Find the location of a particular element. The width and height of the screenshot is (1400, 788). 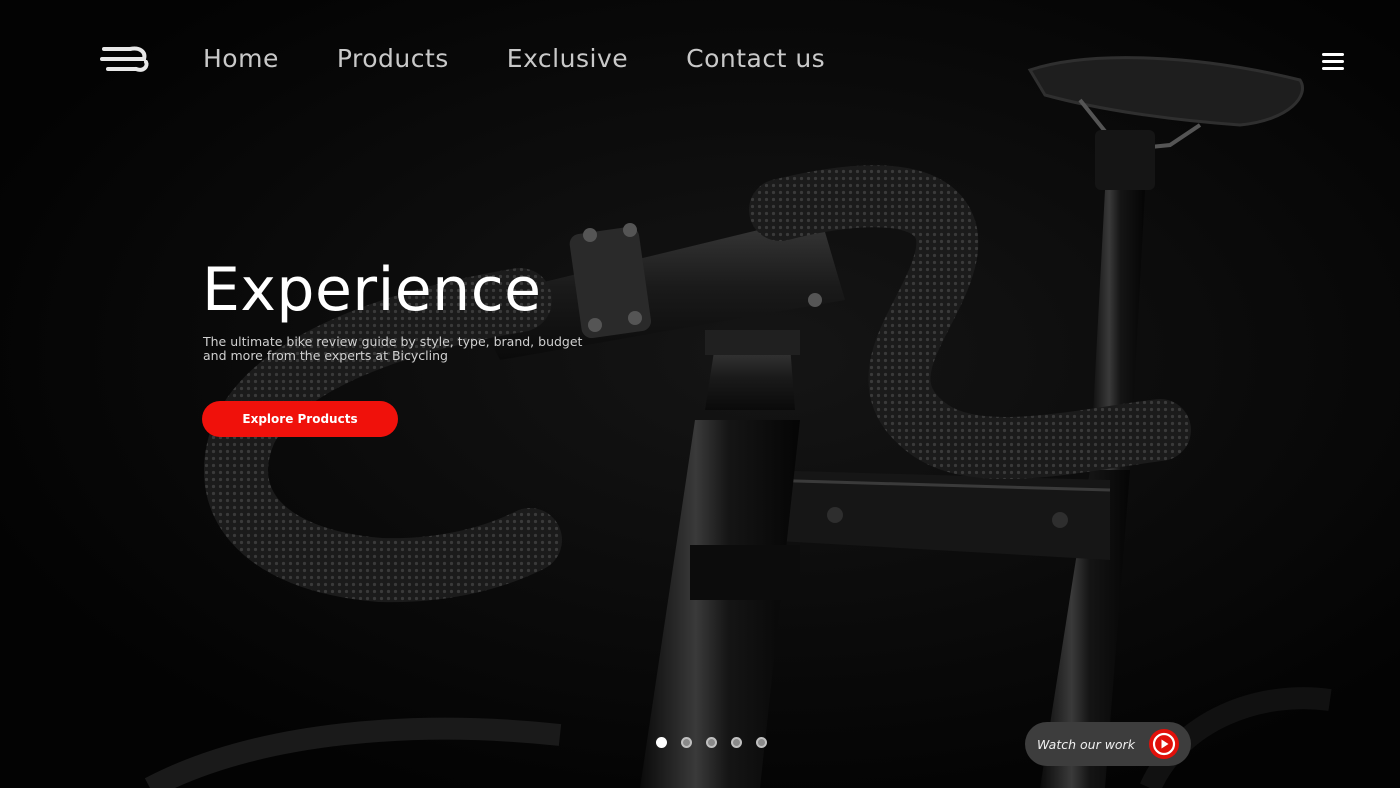

nav-exclusive: Exclusive is located at coordinates (567, 59).